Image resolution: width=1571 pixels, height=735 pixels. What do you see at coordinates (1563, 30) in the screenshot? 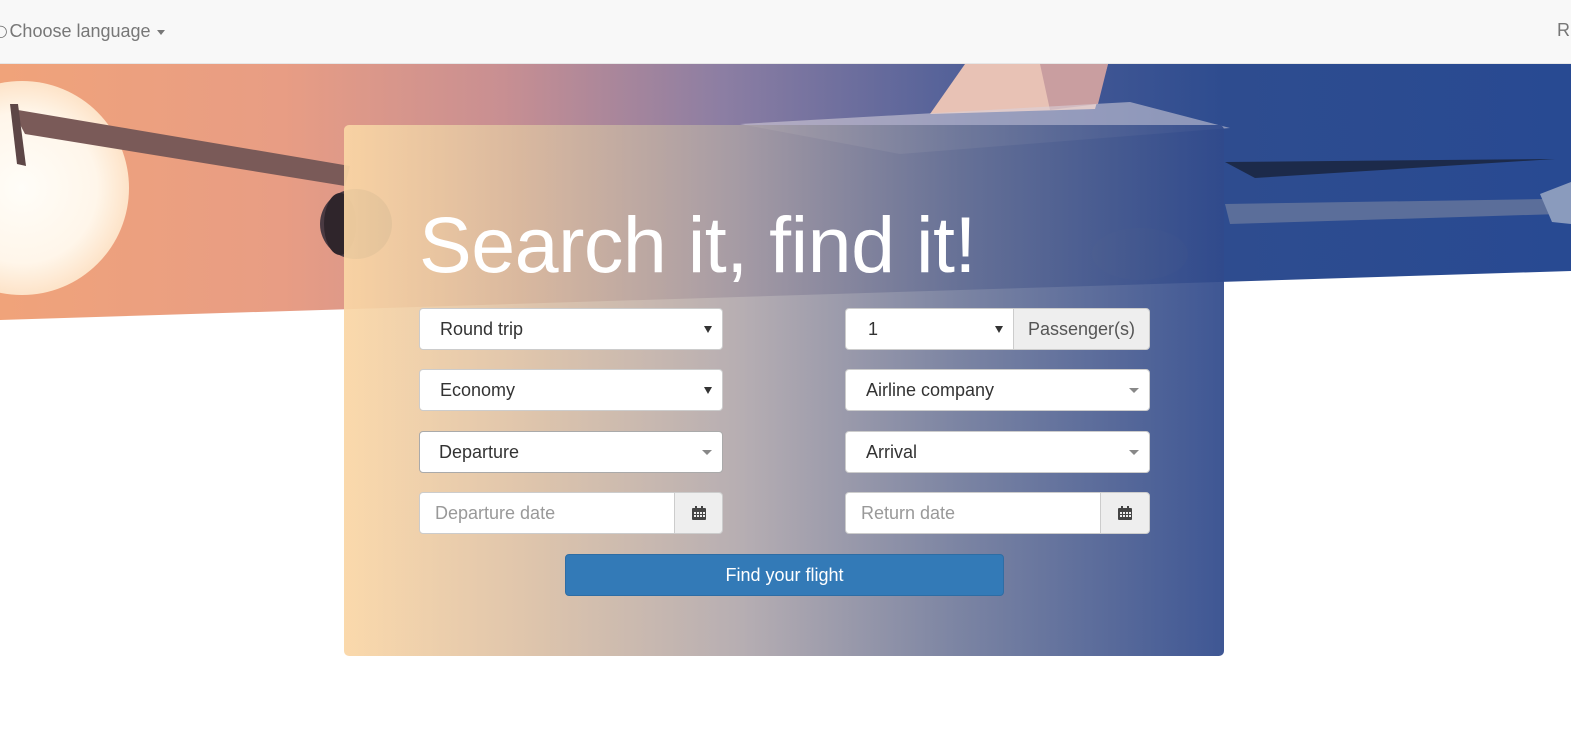
I see `nav-right-link: R` at bounding box center [1563, 30].